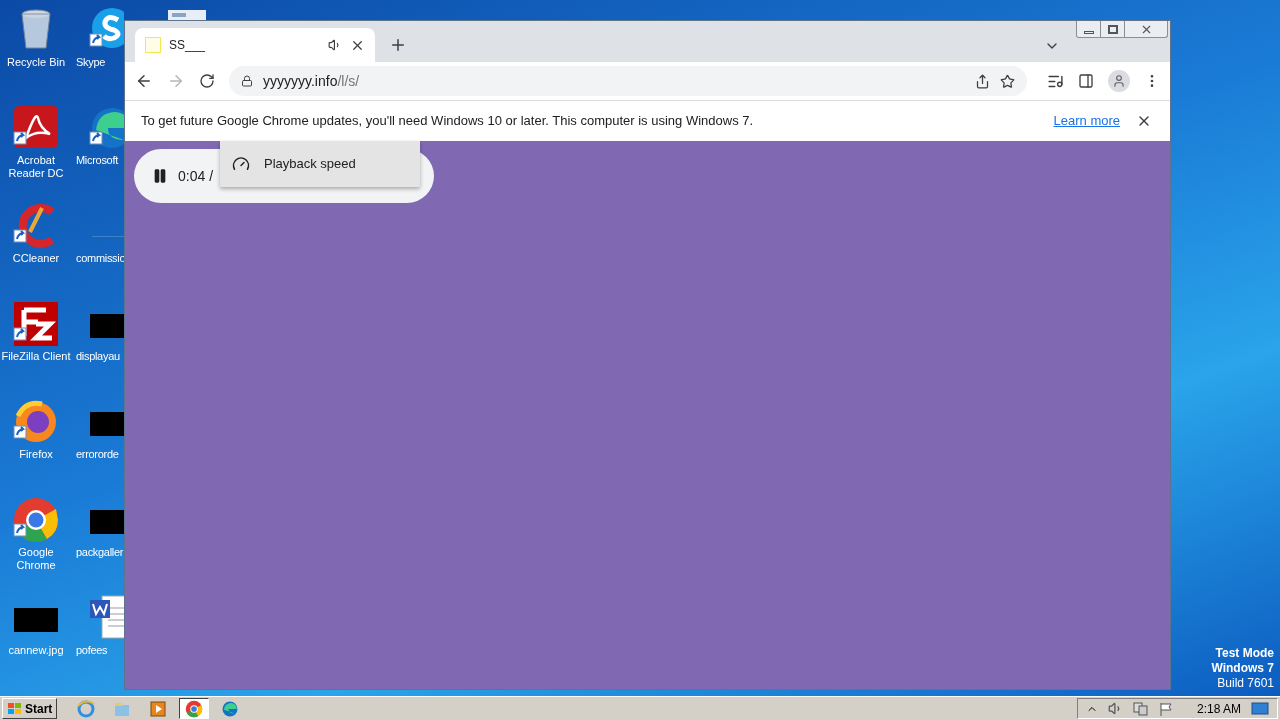  Describe the element at coordinates (86, 708) in the screenshot. I see `internet-explorer-icon` at that location.